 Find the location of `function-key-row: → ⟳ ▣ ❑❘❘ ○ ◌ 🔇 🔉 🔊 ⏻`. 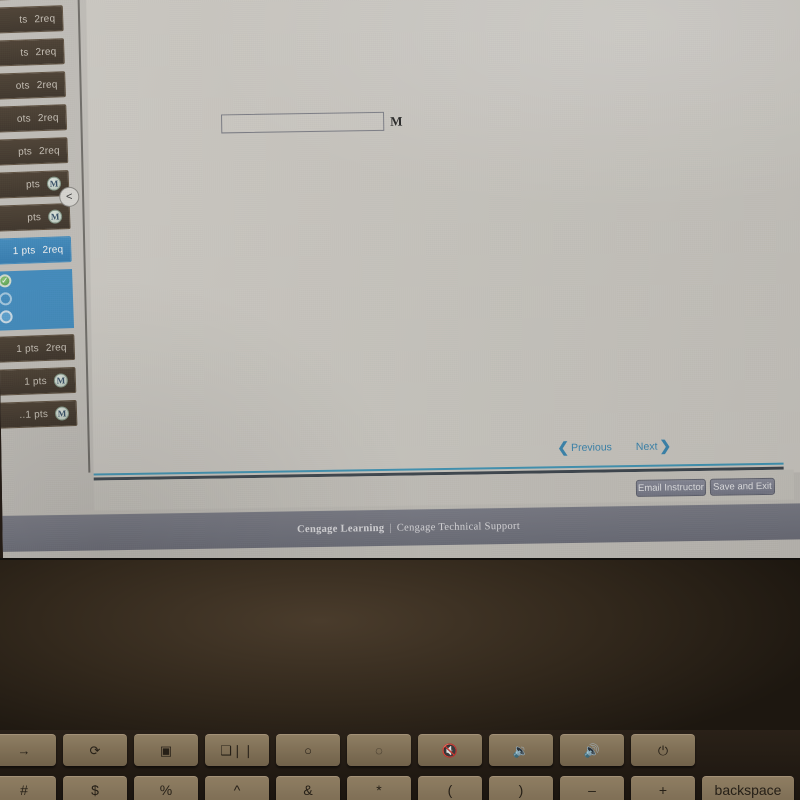

function-key-row: → ⟳ ▣ ❑❘❘ ○ ◌ 🔇 🔉 🔊 ⏻ is located at coordinates (347, 750).